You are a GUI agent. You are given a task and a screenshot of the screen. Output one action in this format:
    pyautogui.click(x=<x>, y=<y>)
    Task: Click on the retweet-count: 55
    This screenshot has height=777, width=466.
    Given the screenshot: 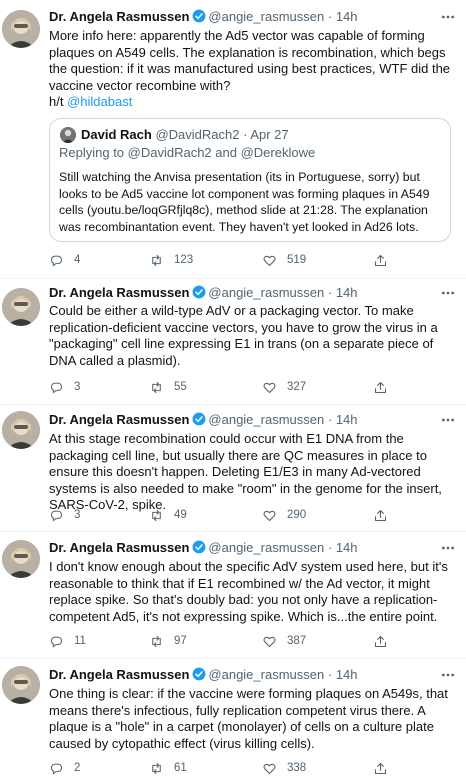 What is the action you would take?
    pyautogui.click(x=180, y=387)
    